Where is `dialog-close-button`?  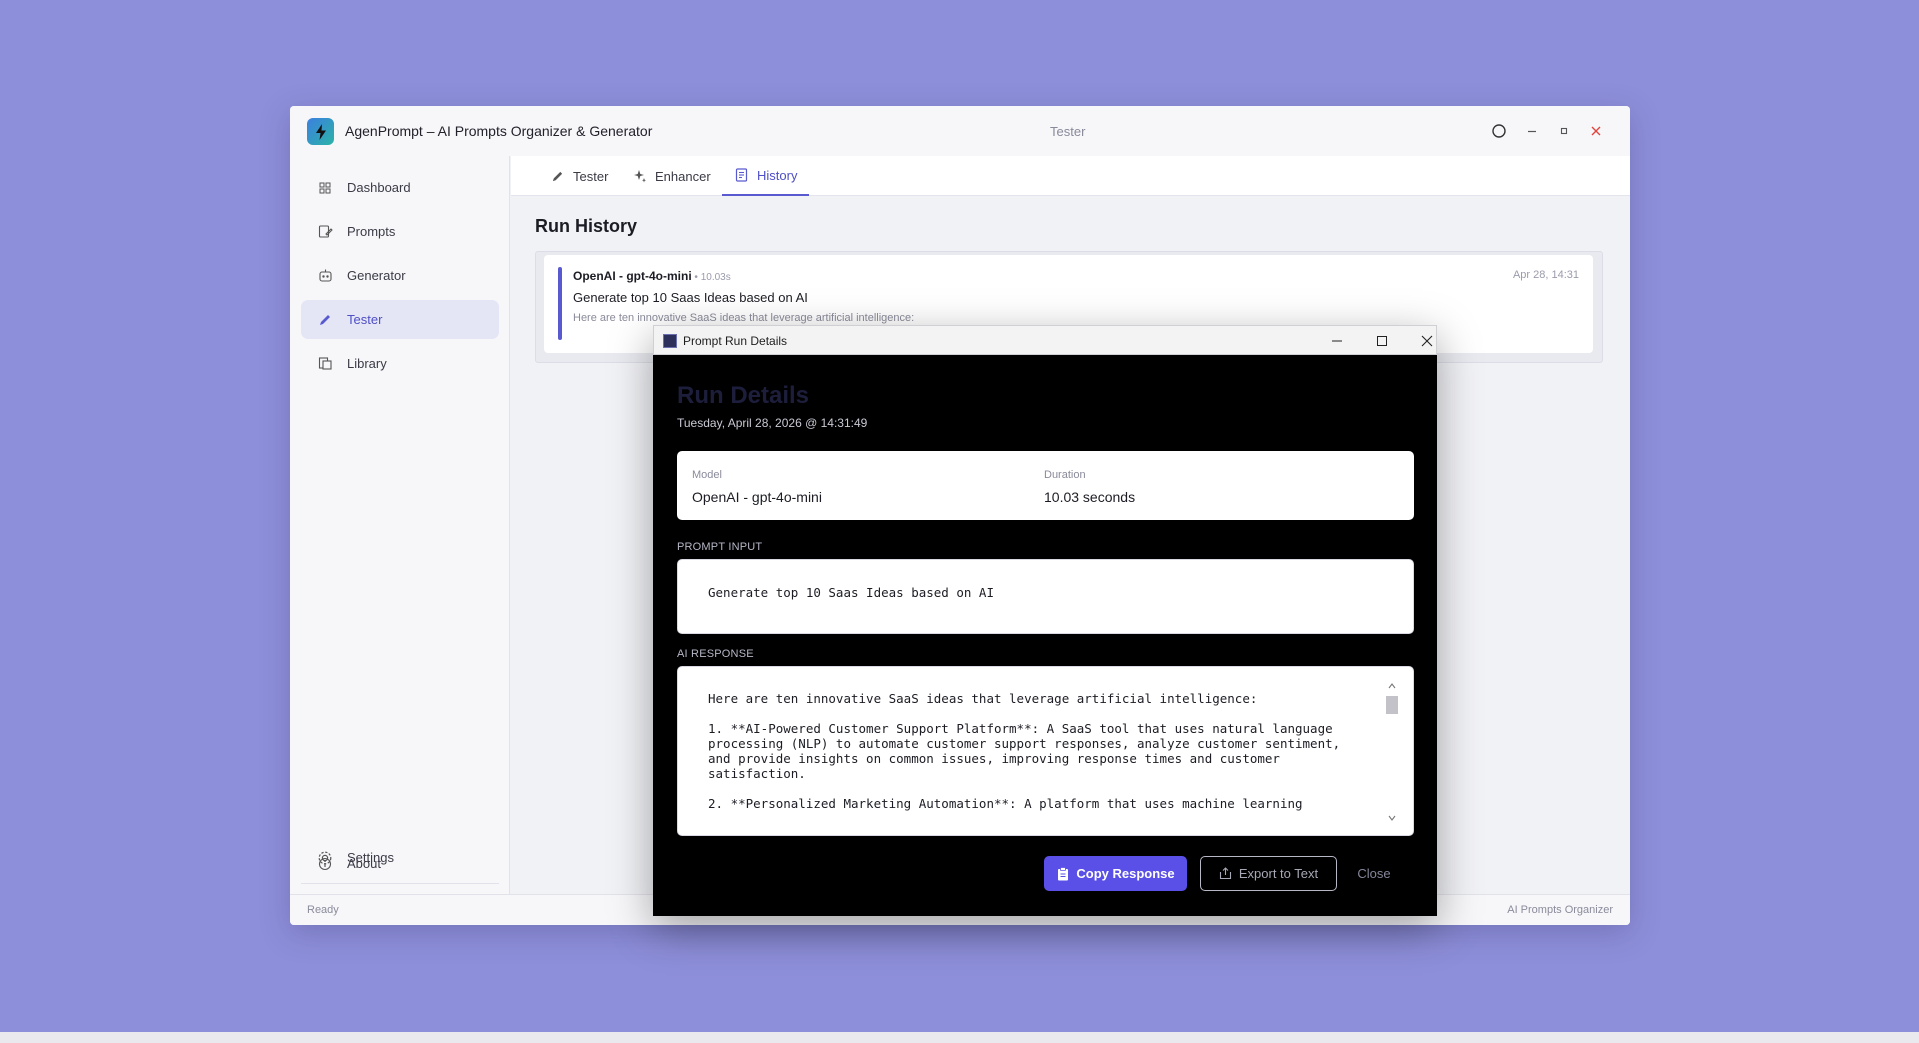 dialog-close-button is located at coordinates (1427, 341).